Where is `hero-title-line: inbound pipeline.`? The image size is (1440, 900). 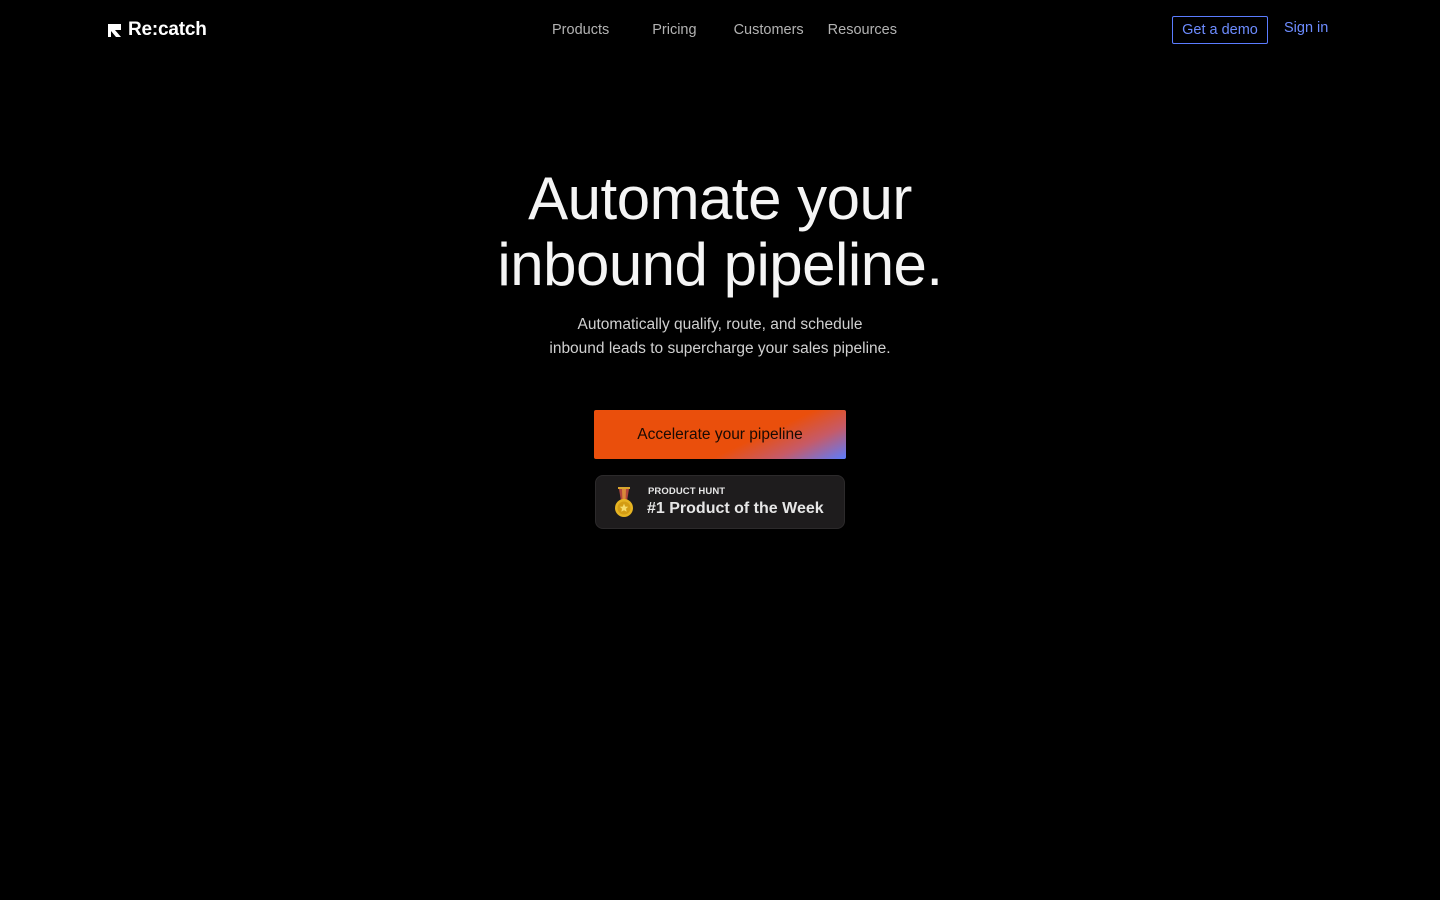 hero-title-line: inbound pipeline. is located at coordinates (720, 264).